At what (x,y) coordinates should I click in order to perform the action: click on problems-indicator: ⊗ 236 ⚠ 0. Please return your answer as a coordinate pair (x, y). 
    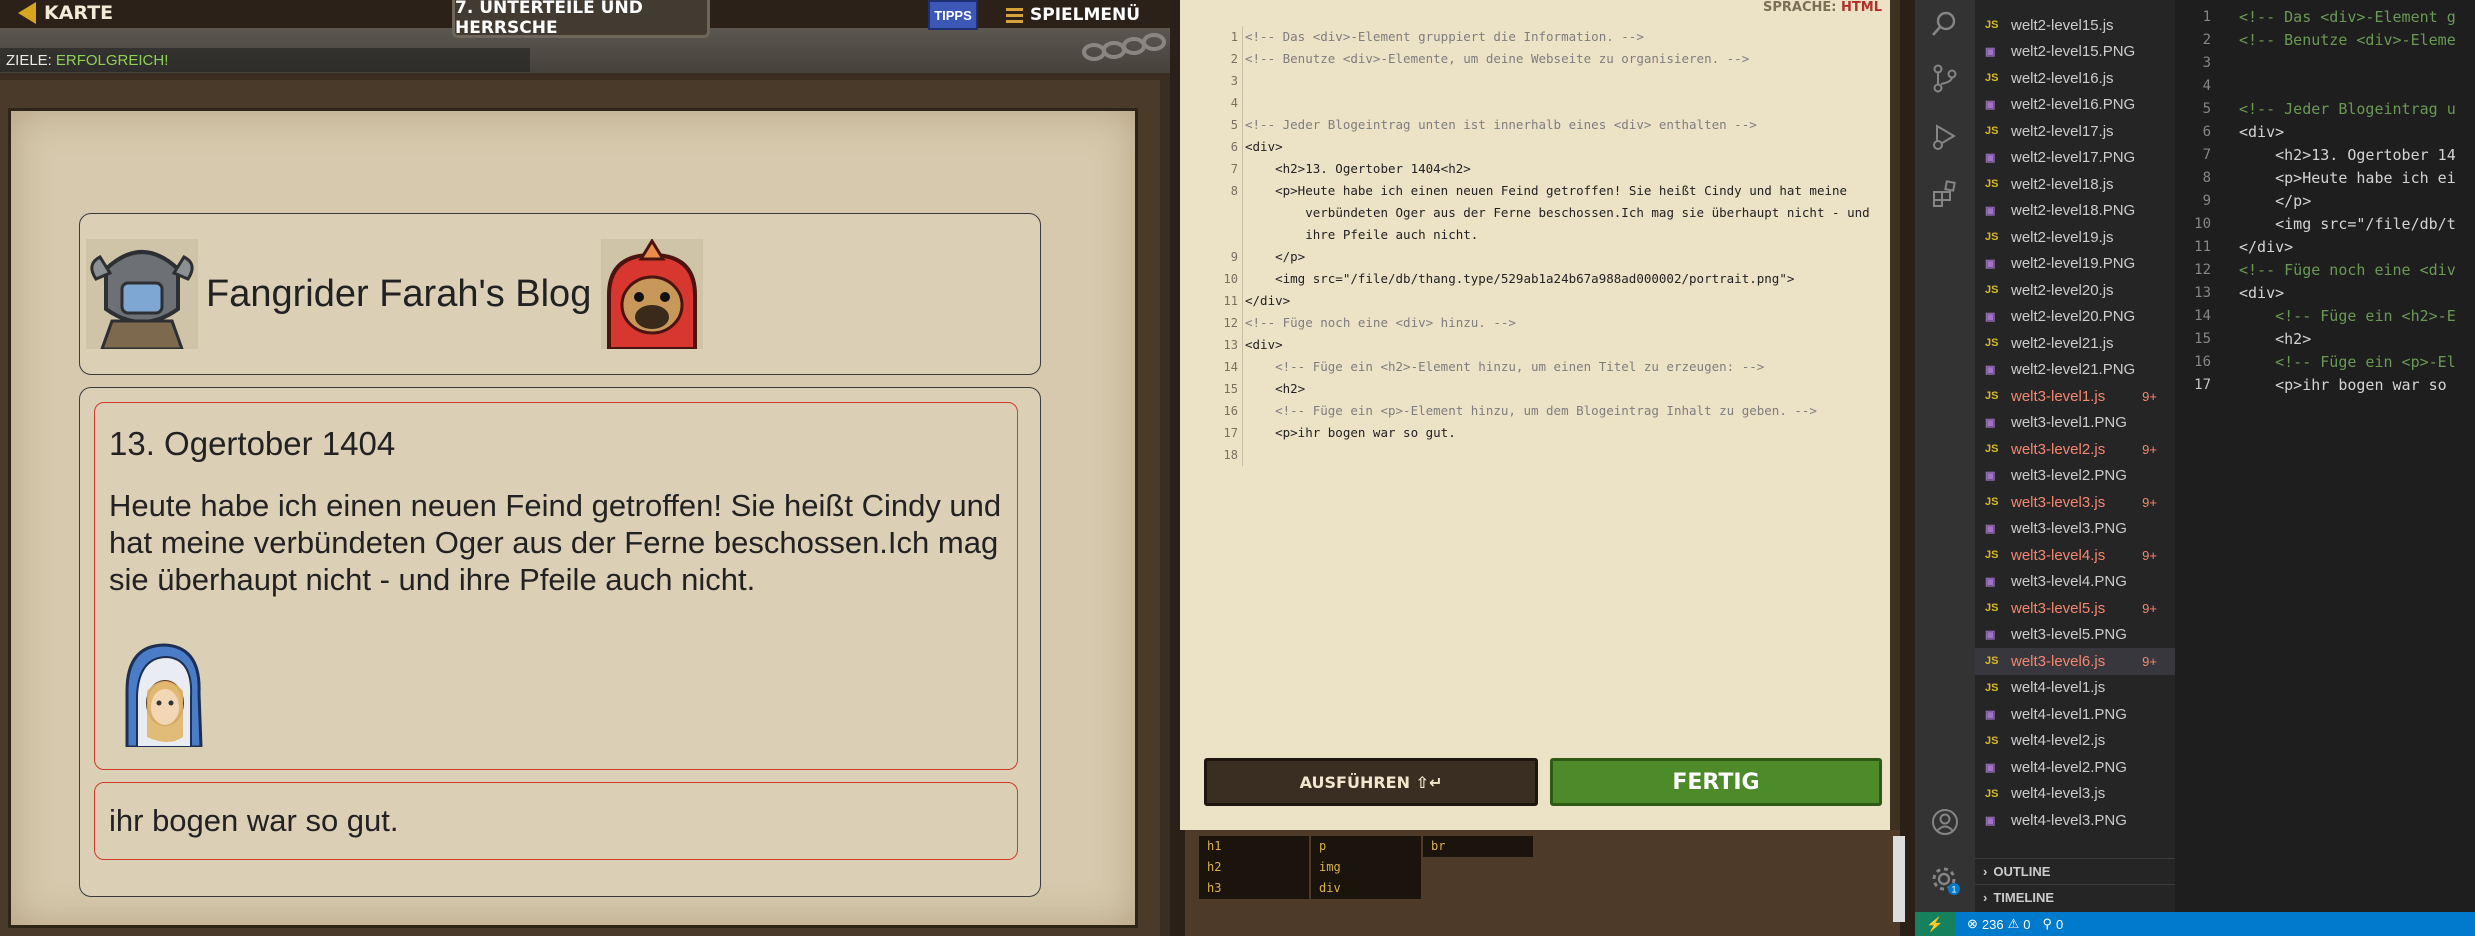
    Looking at the image, I should click on (1999, 924).